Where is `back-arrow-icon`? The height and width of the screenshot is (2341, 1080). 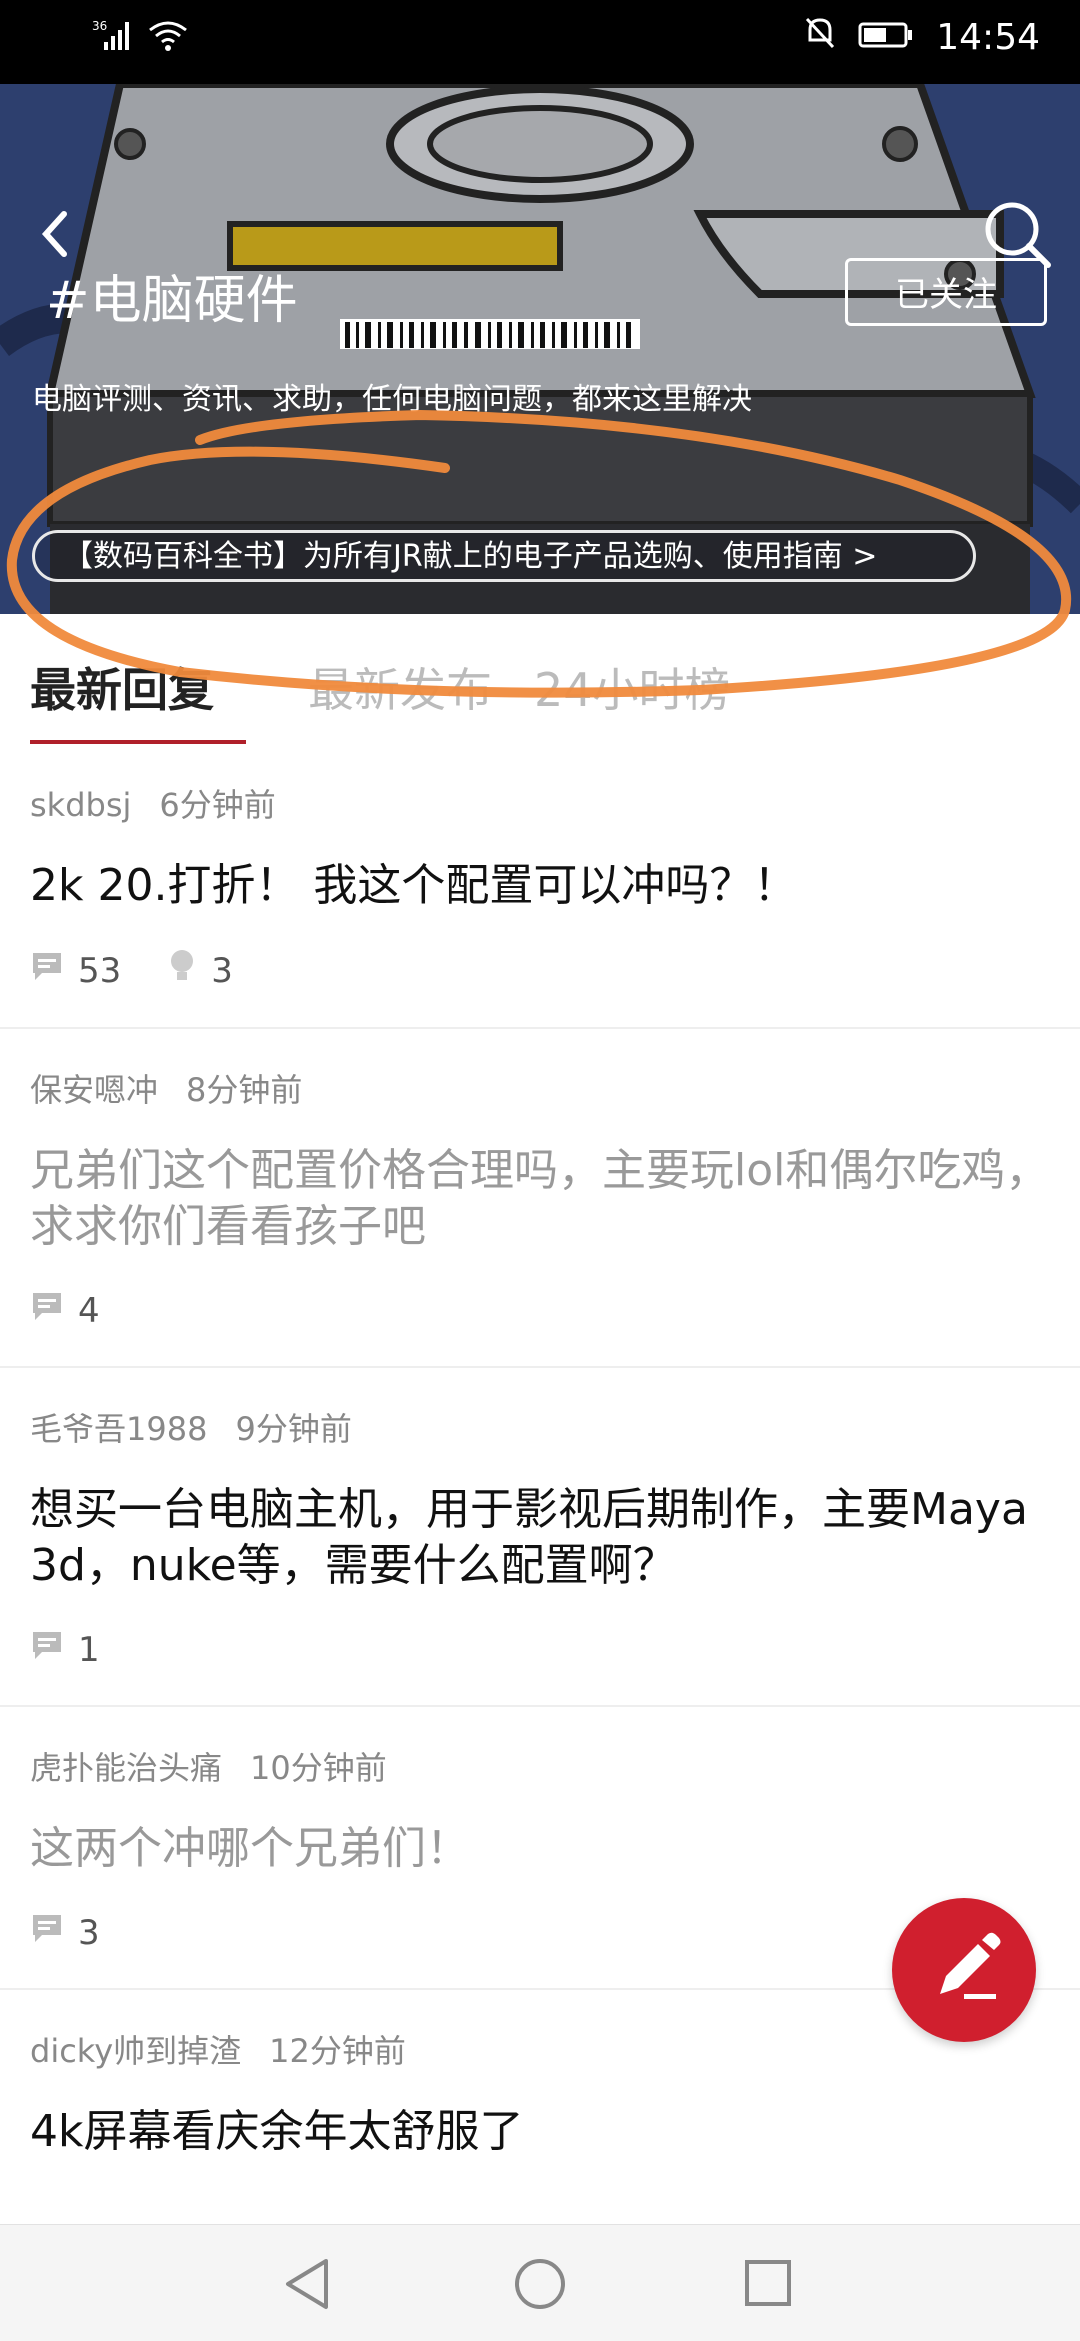 back-arrow-icon is located at coordinates (54, 234).